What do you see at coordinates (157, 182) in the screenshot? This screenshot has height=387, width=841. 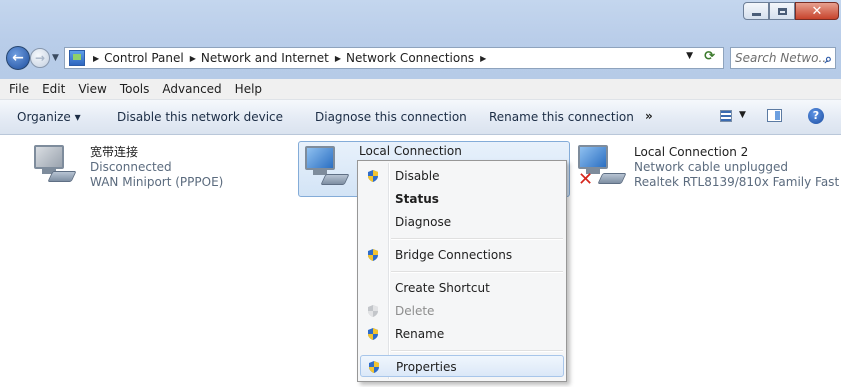 I see `connection-device: WAN Miniport (PPPOE)` at bounding box center [157, 182].